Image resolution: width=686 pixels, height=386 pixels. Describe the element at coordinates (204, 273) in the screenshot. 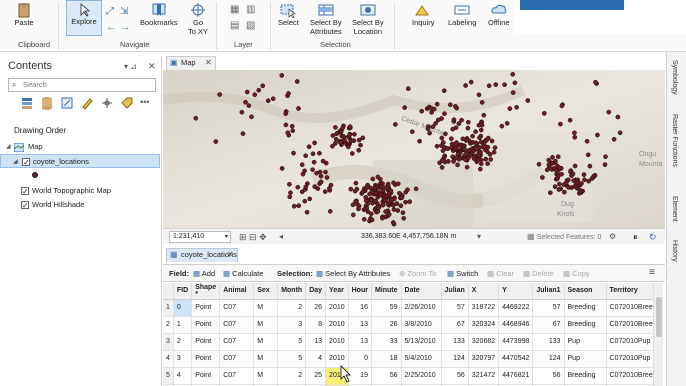

I see `add-field-button: ▦ Add` at that location.